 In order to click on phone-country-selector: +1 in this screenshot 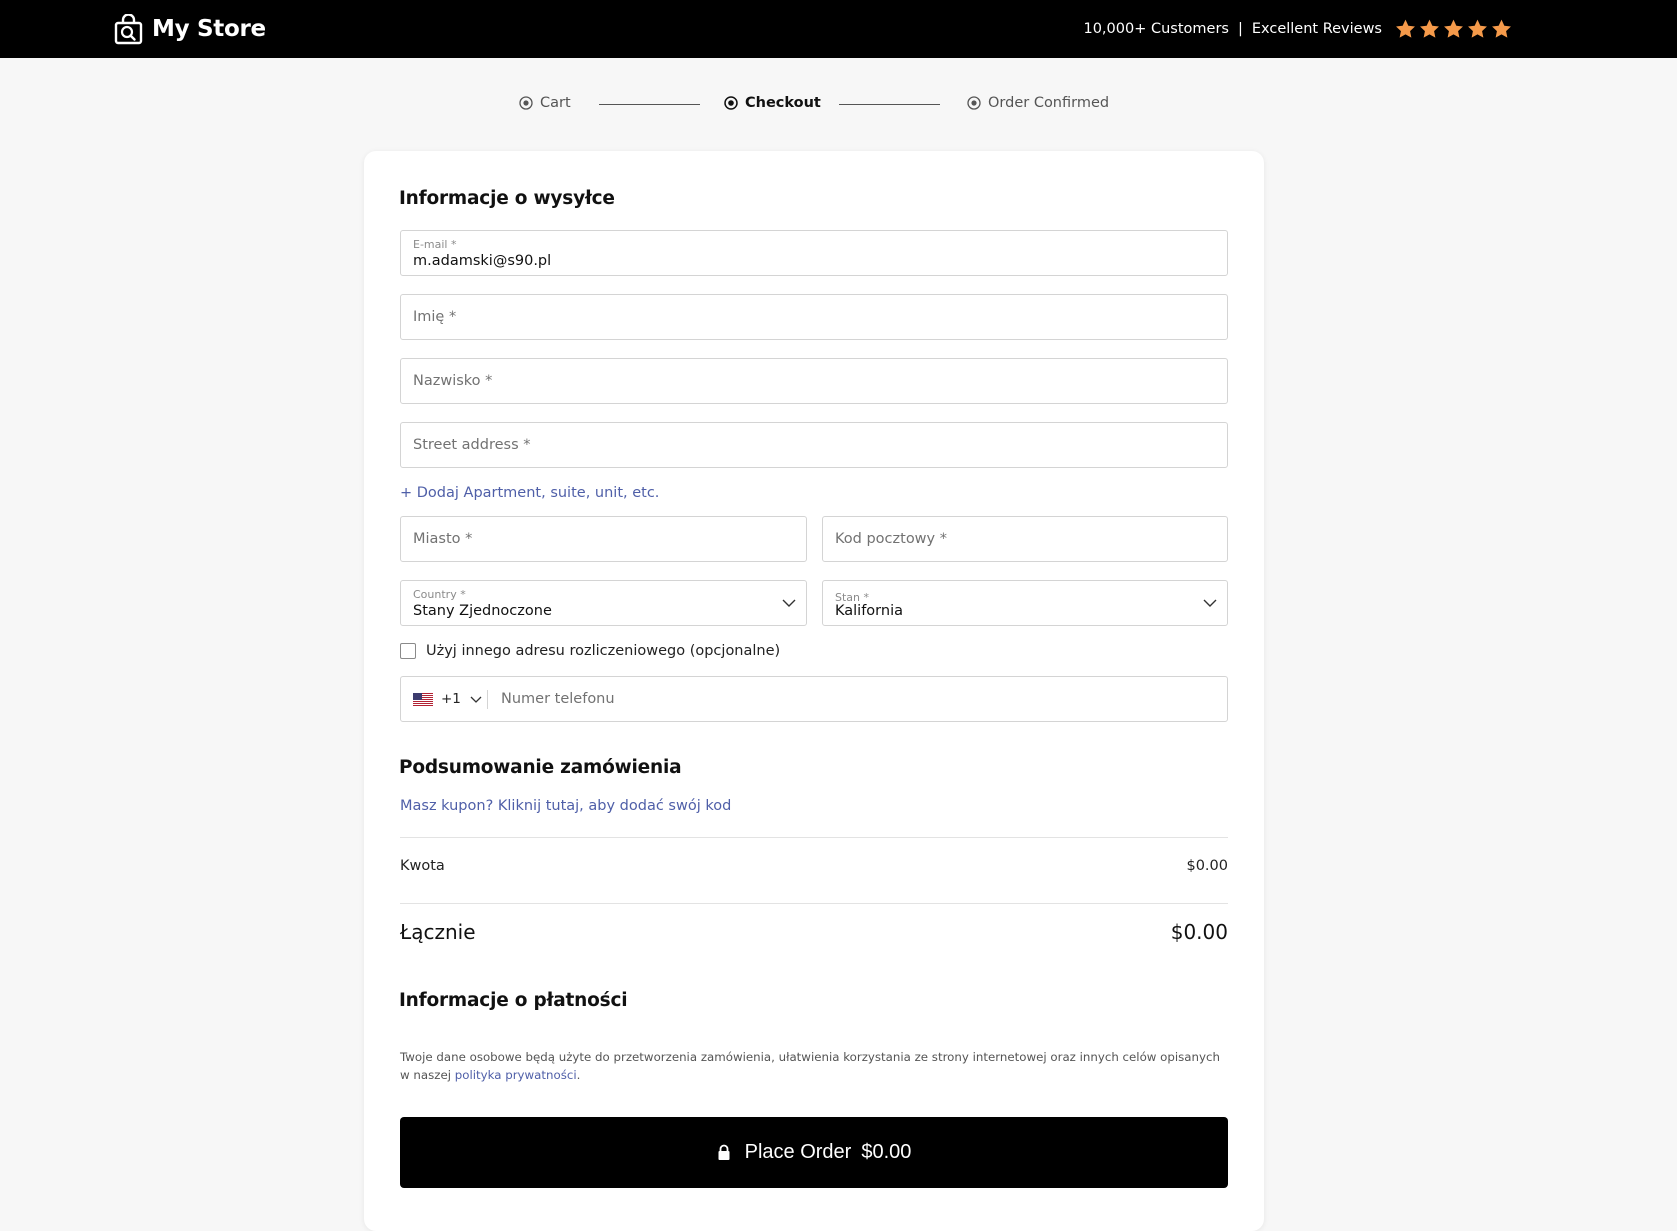, I will do `click(447, 699)`.